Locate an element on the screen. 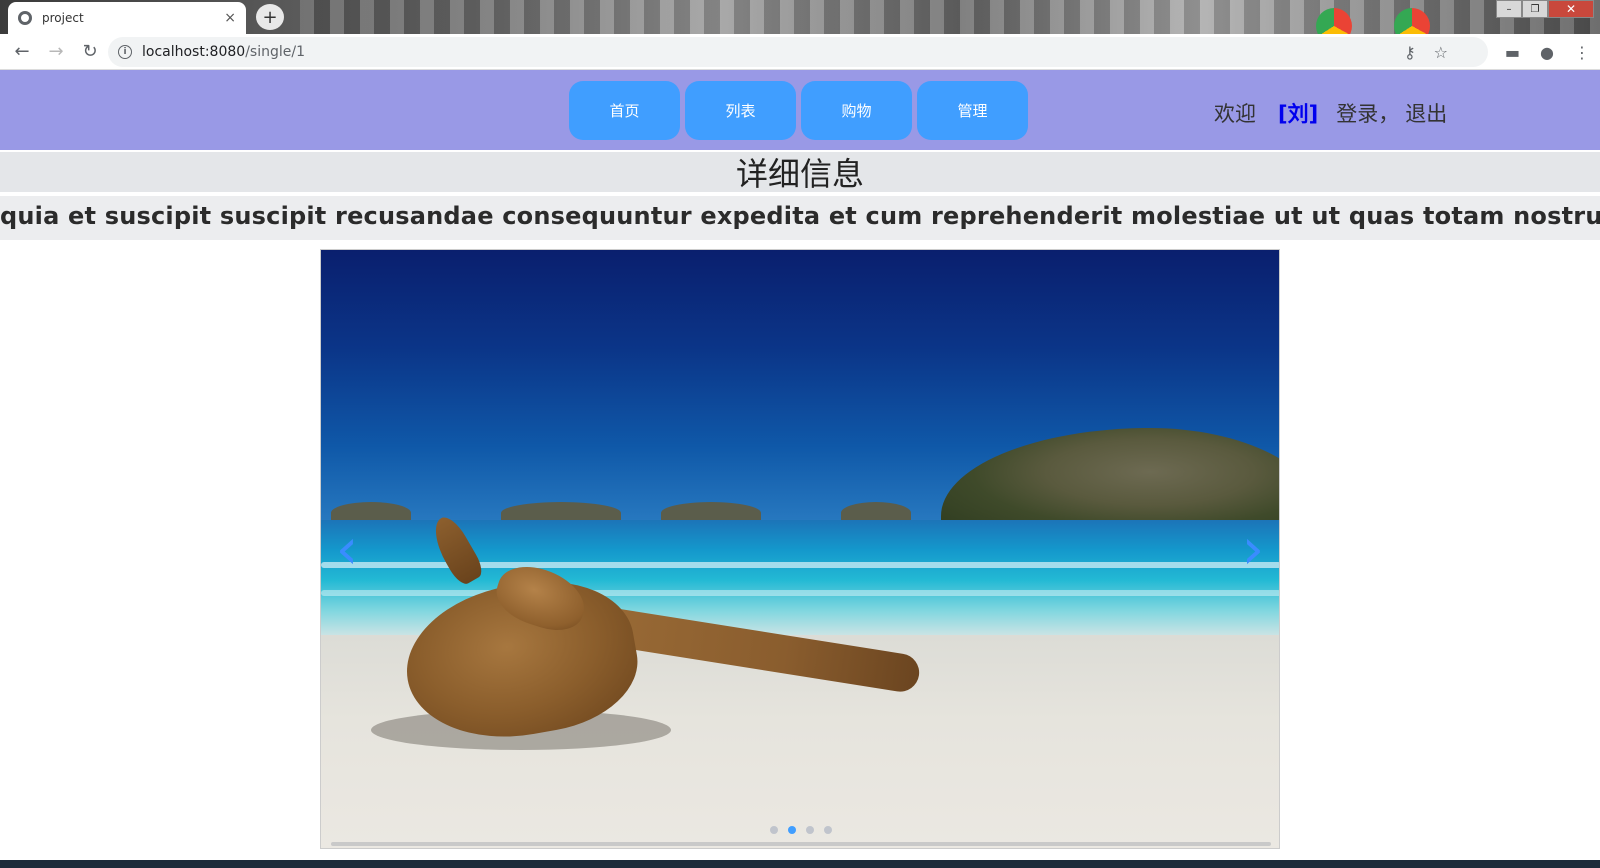 The width and height of the screenshot is (1600, 868). close-tab-icon: × is located at coordinates (230, 18).